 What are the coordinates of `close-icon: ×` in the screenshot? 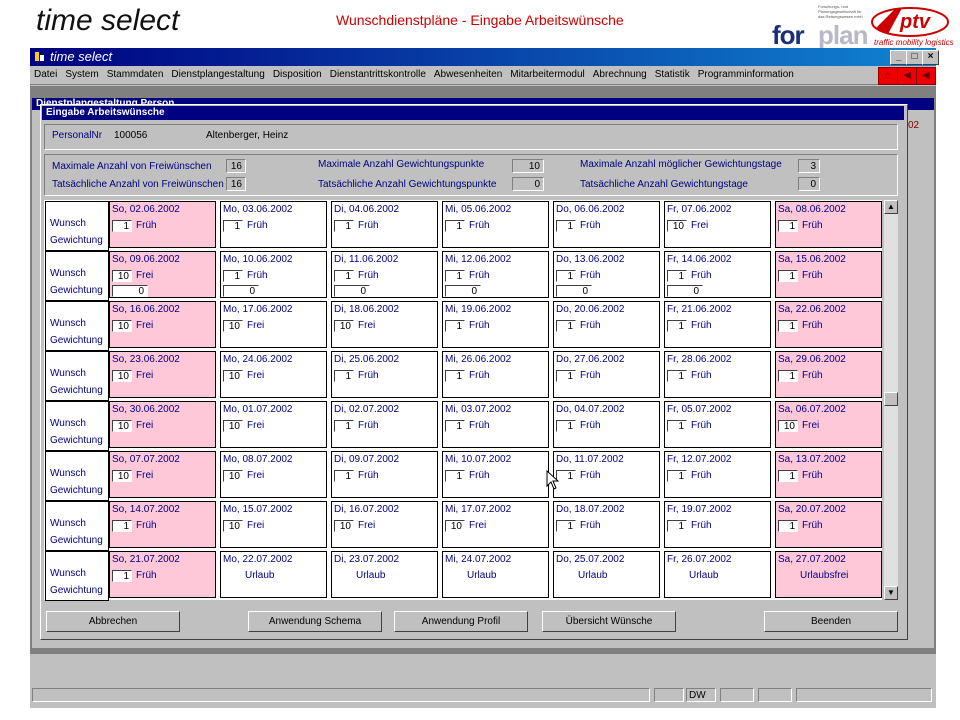 It's located at (930, 57).